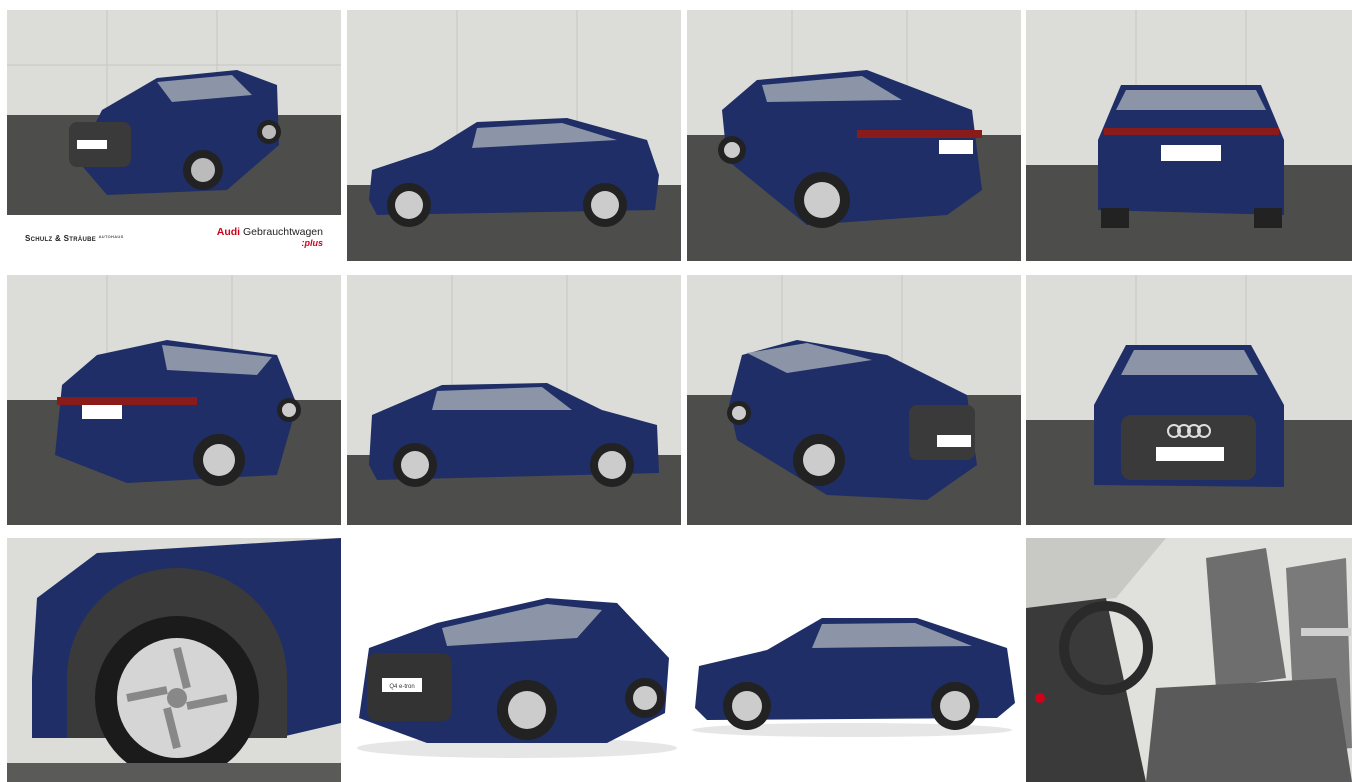  Describe the element at coordinates (111, 236) in the screenshot. I see `dealer-name-small: AUTOHAUS` at that location.